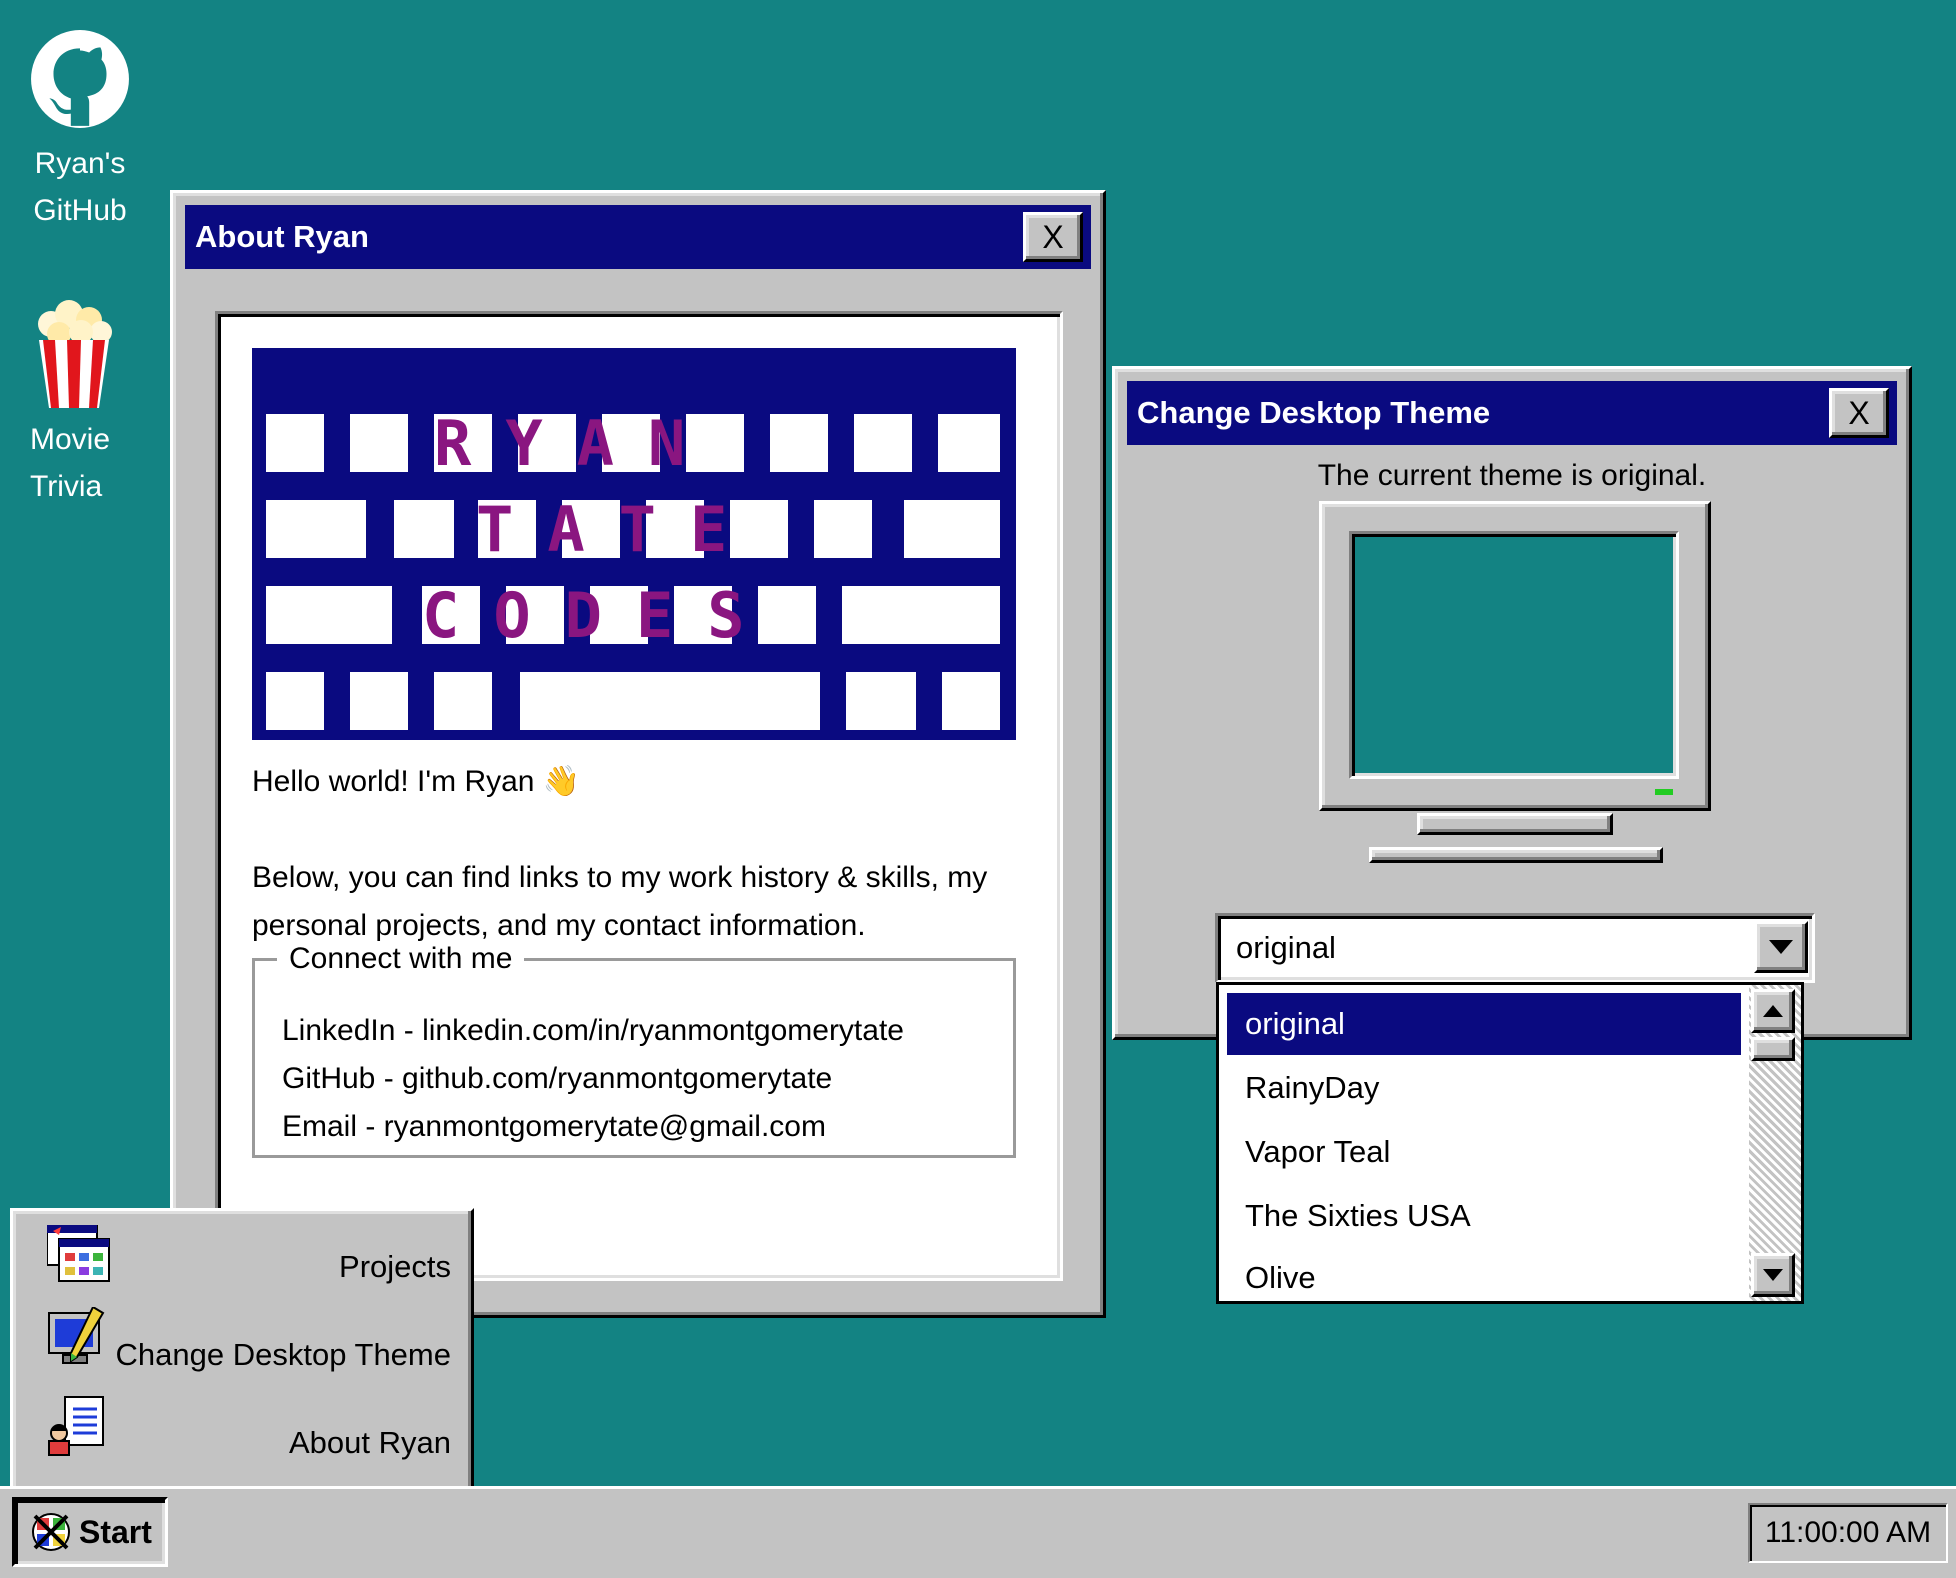 The width and height of the screenshot is (1956, 1578). Describe the element at coordinates (1512, 413) in the screenshot. I see `change-theme-titlebar: Change Desktop Theme X` at that location.